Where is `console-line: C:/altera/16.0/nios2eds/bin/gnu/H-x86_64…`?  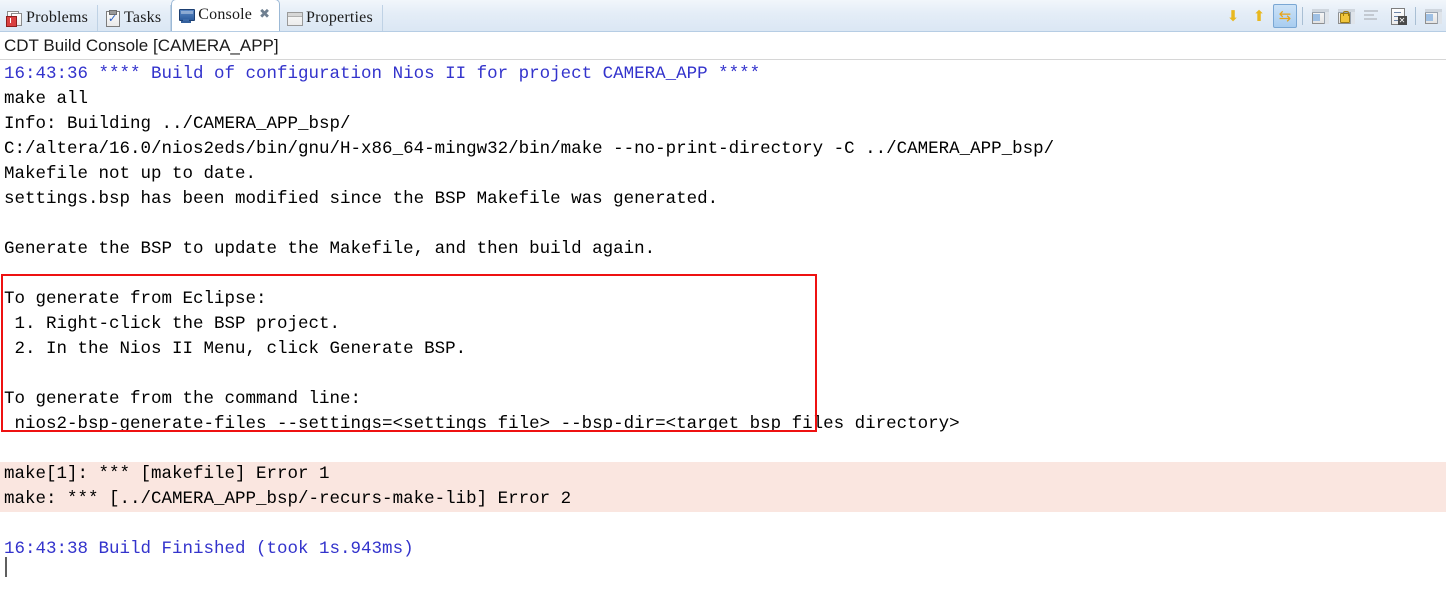
console-line: C:/altera/16.0/nios2eds/bin/gnu/H-x86_64… is located at coordinates (529, 149).